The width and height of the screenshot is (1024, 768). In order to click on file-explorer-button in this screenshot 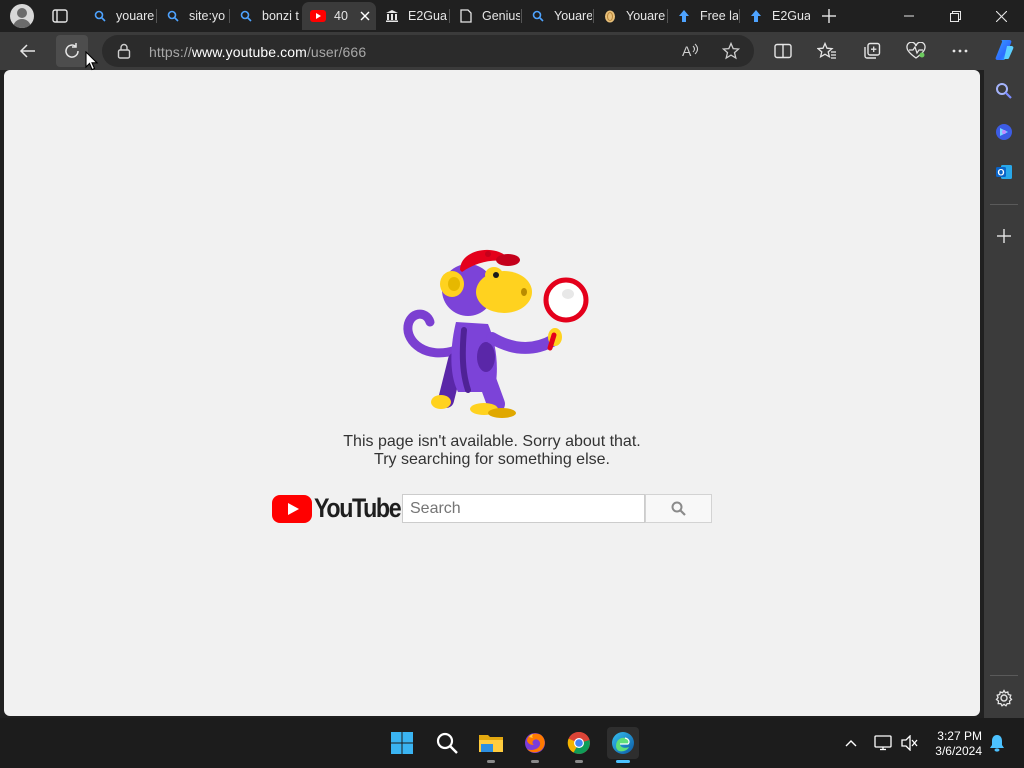, I will do `click(491, 745)`.